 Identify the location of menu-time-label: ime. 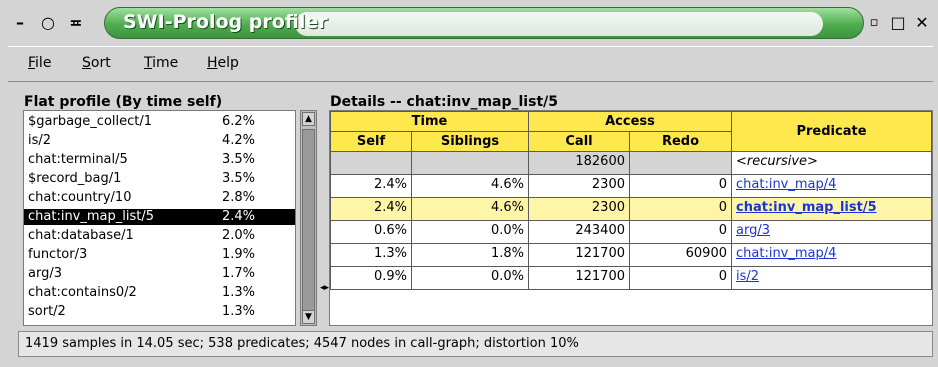
(165, 63).